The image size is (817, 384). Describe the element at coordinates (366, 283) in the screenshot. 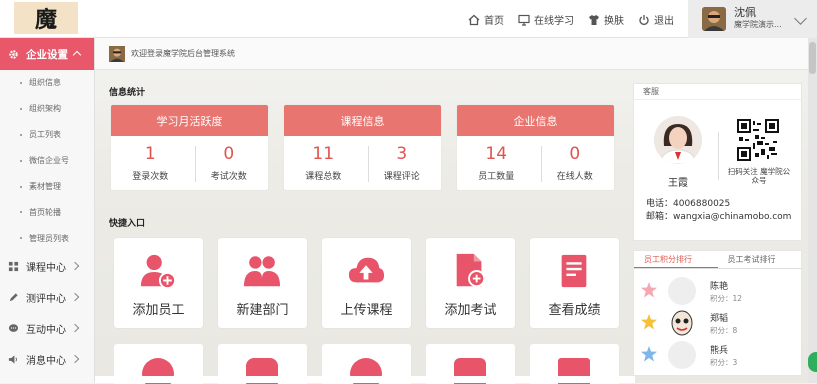

I see `upload-course-button: 上传课程` at that location.